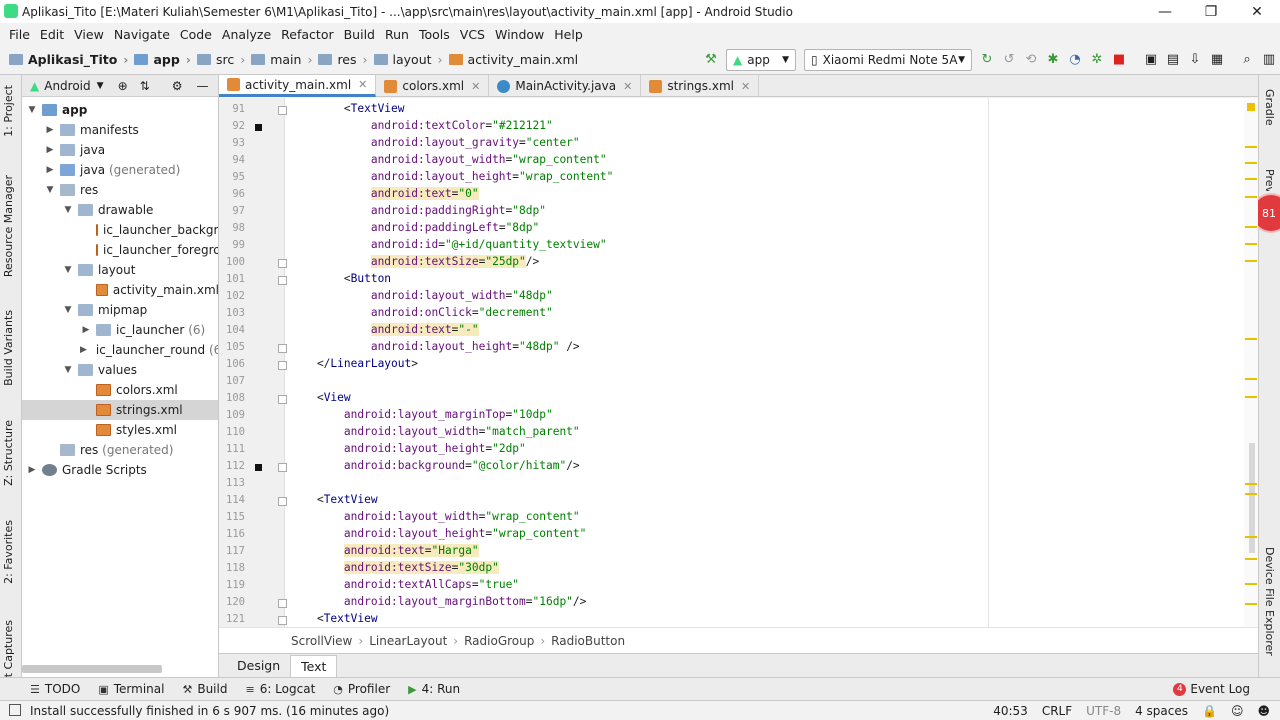  What do you see at coordinates (120, 150) in the screenshot?
I see `tree-item-java: ▶ java` at bounding box center [120, 150].